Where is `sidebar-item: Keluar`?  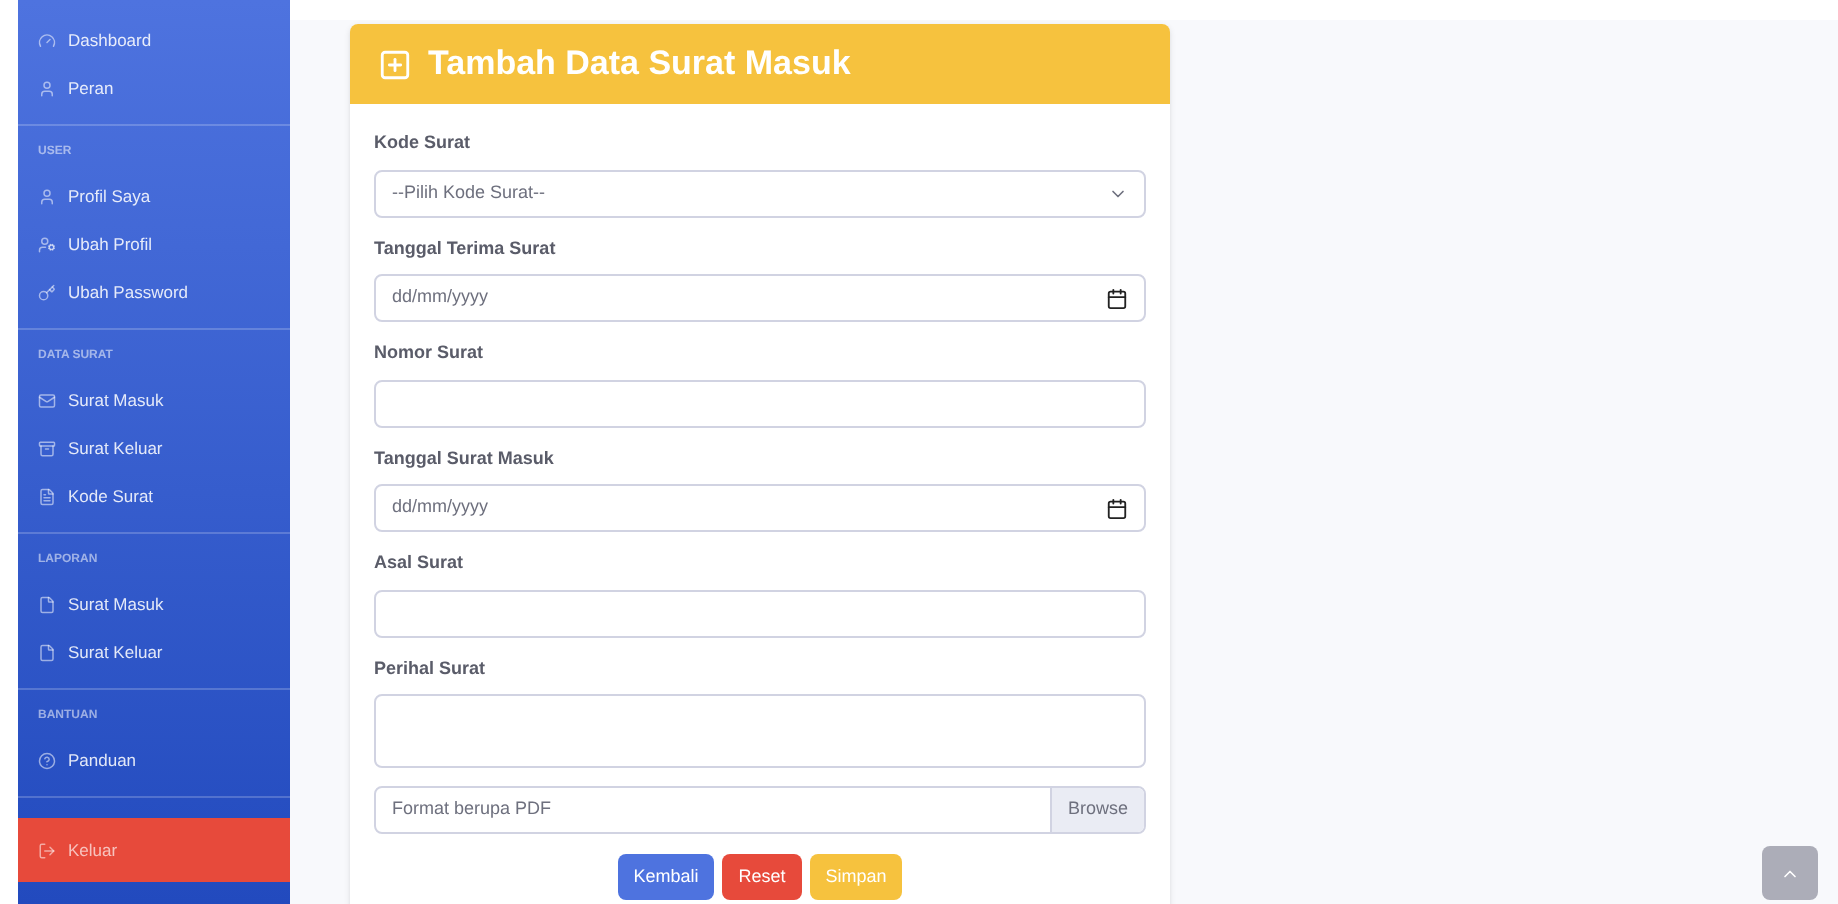
sidebar-item: Keluar is located at coordinates (154, 850).